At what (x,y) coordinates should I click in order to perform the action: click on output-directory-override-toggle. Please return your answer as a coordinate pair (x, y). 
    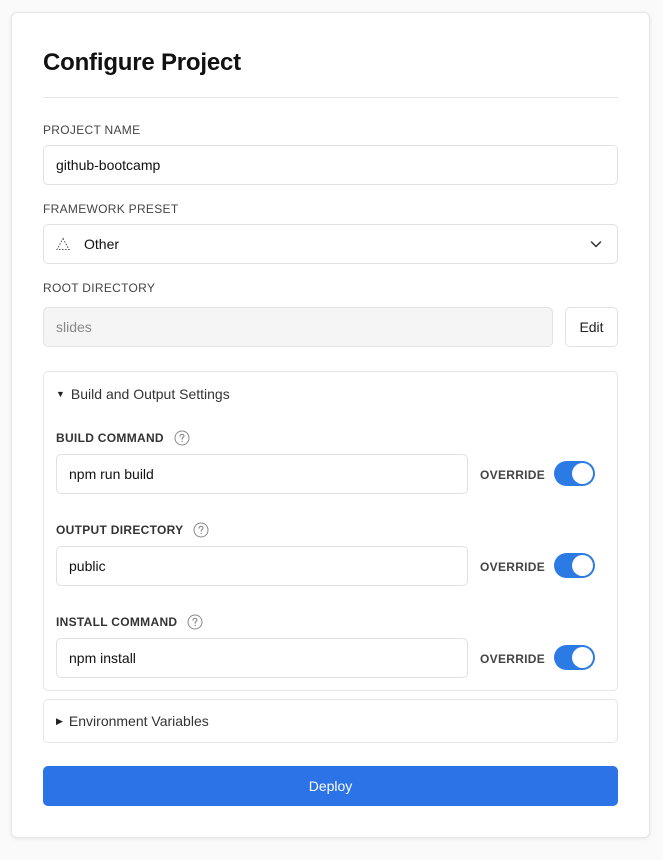
    Looking at the image, I should click on (574, 565).